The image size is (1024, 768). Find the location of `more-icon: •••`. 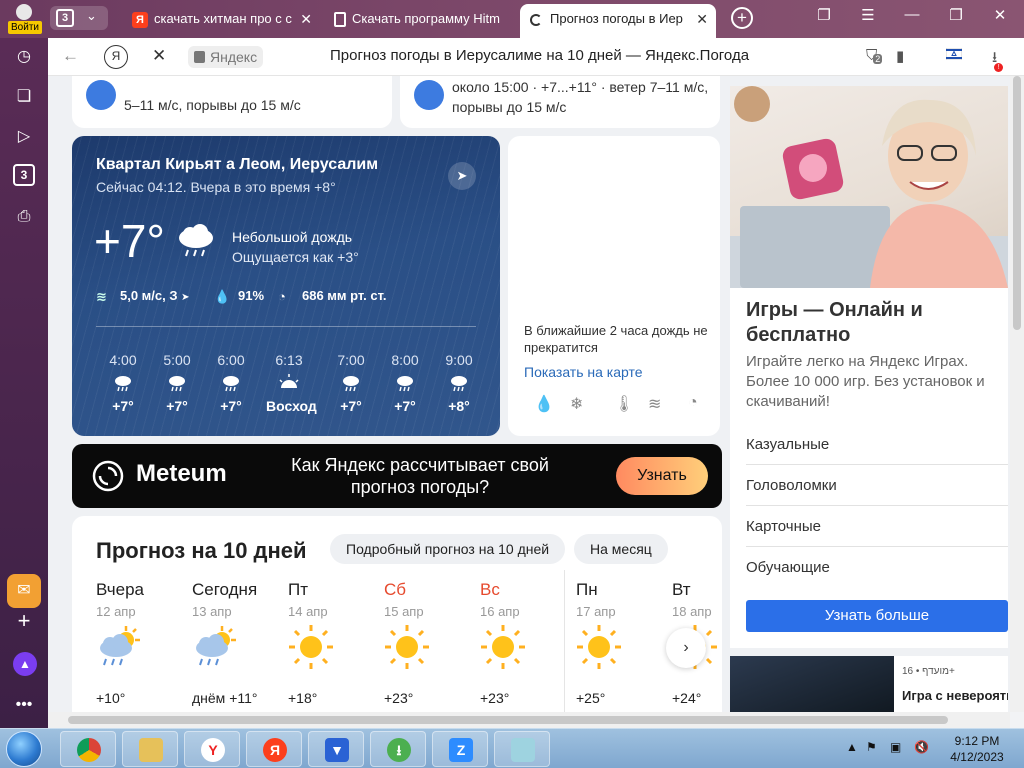

more-icon: ••• is located at coordinates (24, 705).